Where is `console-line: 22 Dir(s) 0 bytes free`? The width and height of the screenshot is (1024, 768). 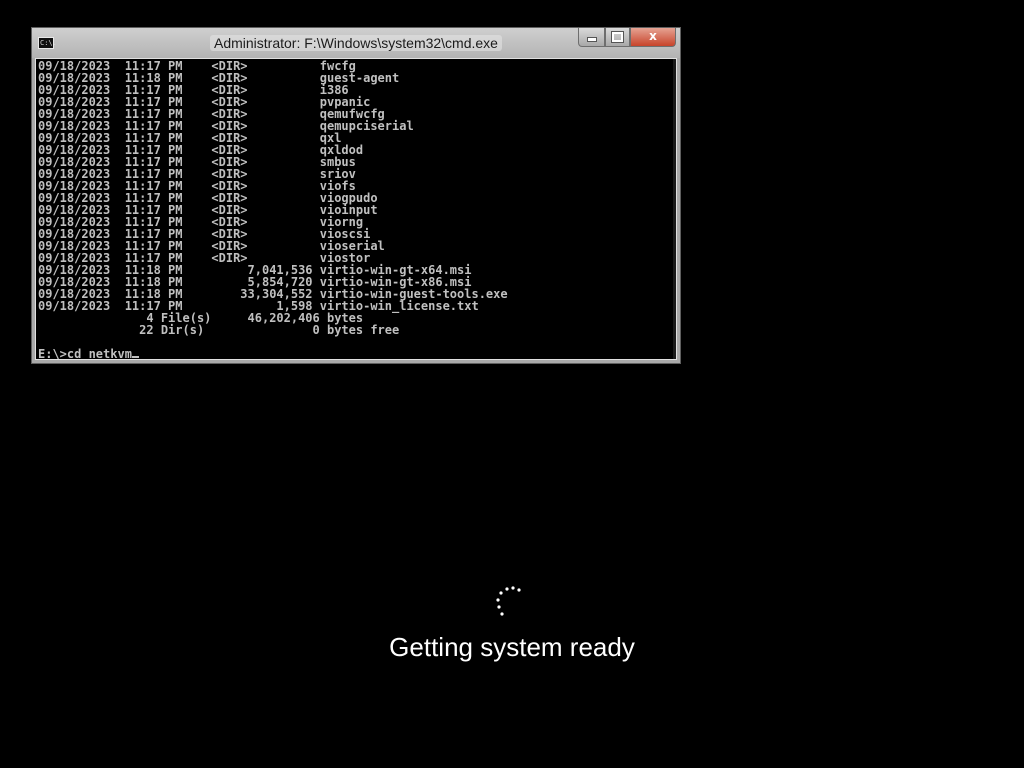 console-line: 22 Dir(s) 0 bytes free is located at coordinates (219, 330).